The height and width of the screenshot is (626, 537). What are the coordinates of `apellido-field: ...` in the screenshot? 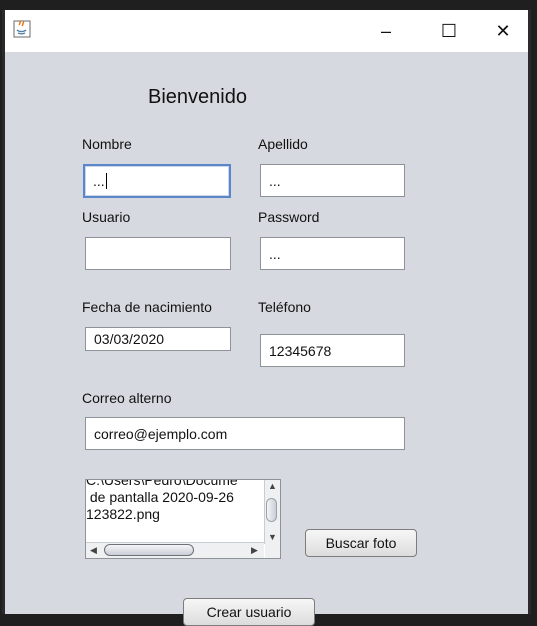 It's located at (332, 180).